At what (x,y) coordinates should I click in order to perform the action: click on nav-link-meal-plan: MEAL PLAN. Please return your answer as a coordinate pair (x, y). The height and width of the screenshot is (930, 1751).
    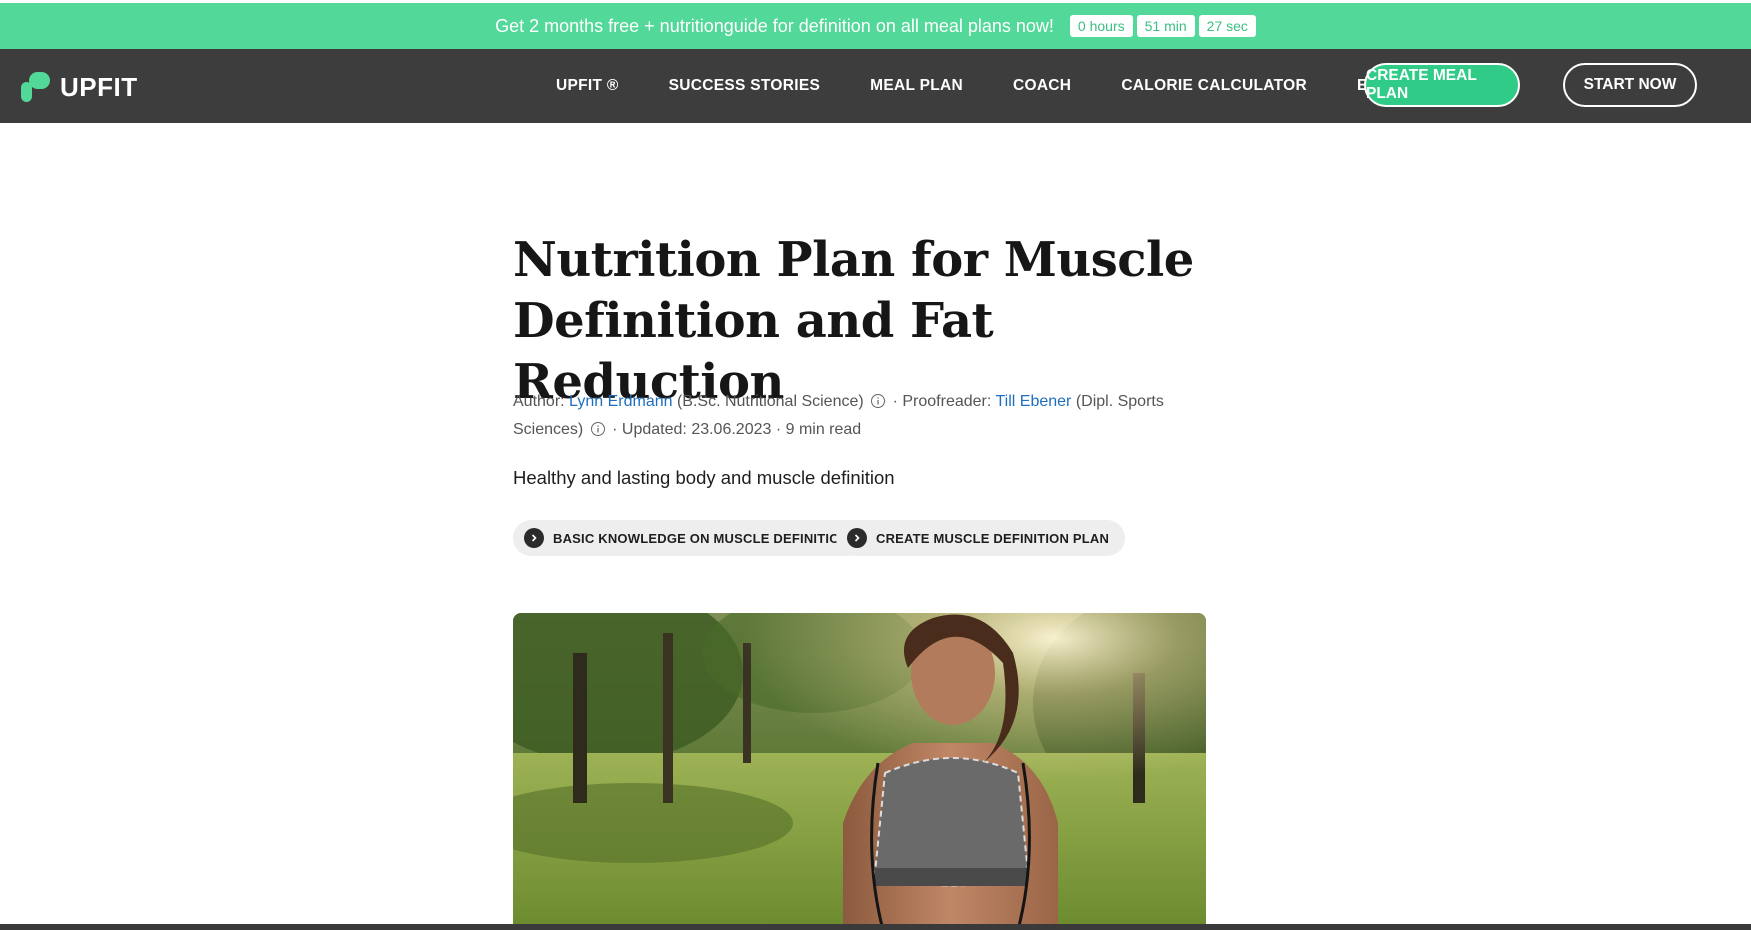
    Looking at the image, I should click on (916, 86).